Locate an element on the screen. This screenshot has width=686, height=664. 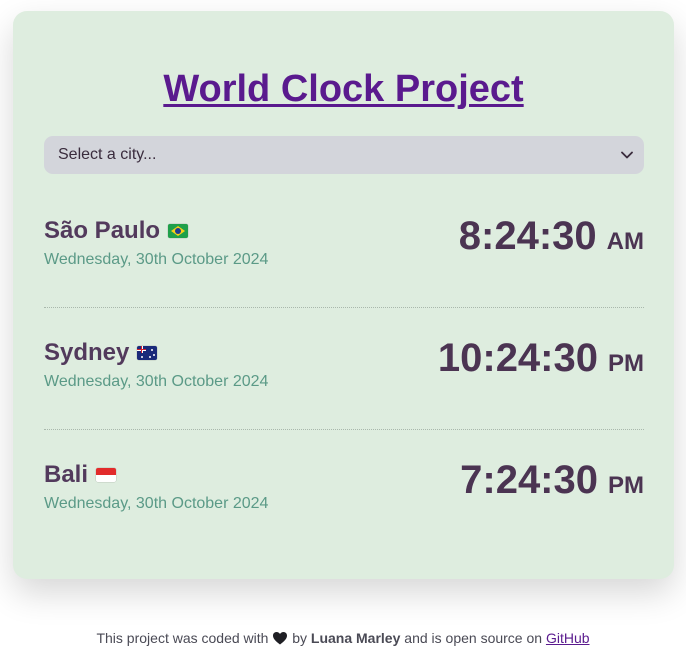
city-time: 8:24:30 AM is located at coordinates (551, 236).